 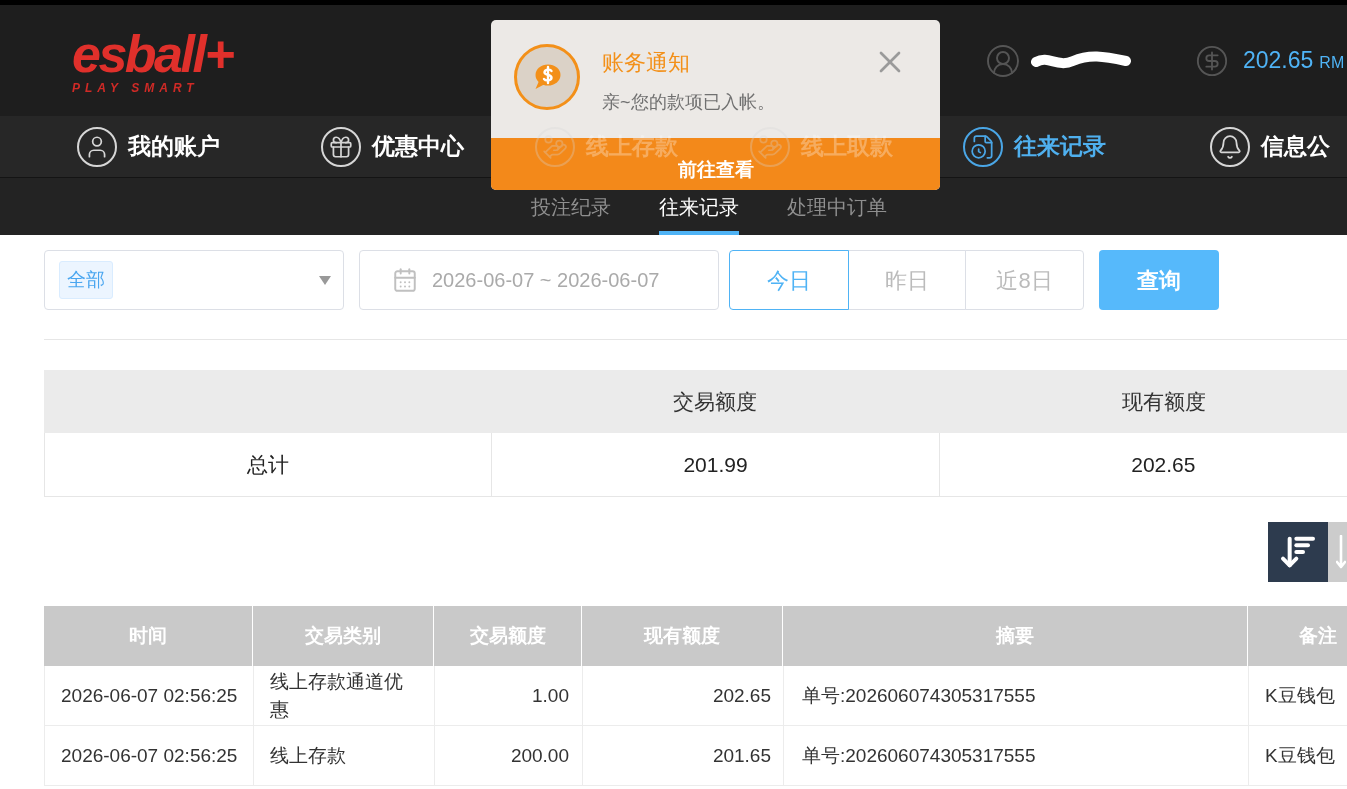 What do you see at coordinates (1341, 552) in the screenshot?
I see `down-arrow-icon` at bounding box center [1341, 552].